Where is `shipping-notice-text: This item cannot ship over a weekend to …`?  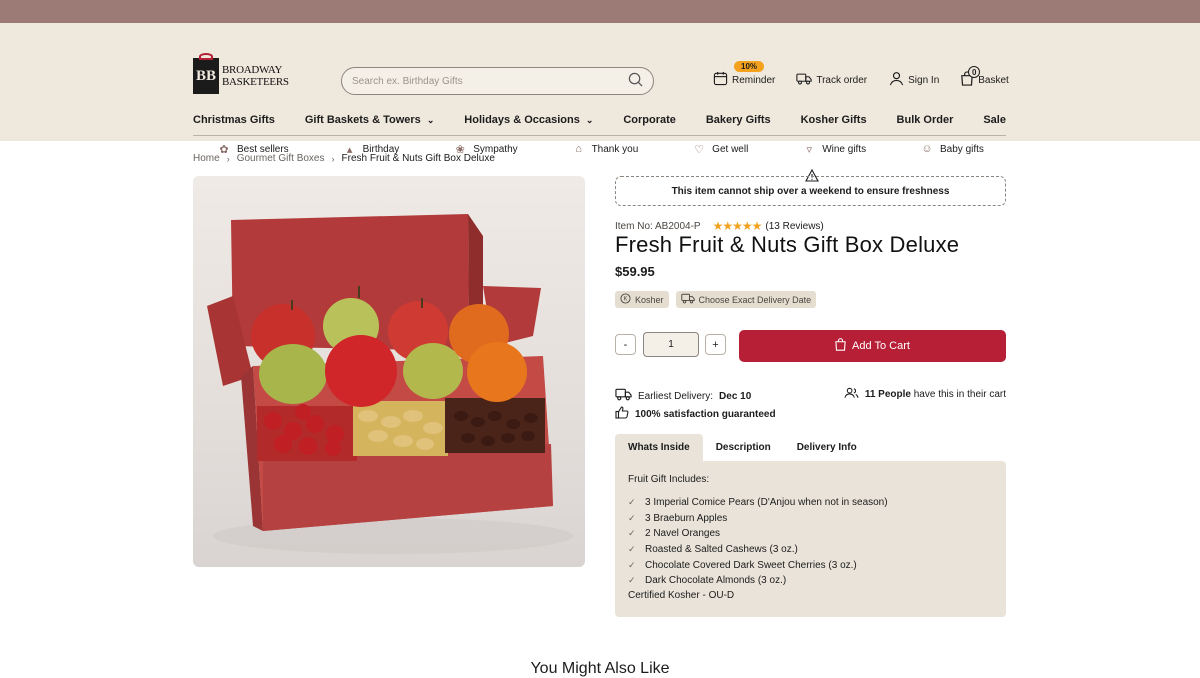 shipping-notice-text: This item cannot ship over a weekend to … is located at coordinates (810, 191).